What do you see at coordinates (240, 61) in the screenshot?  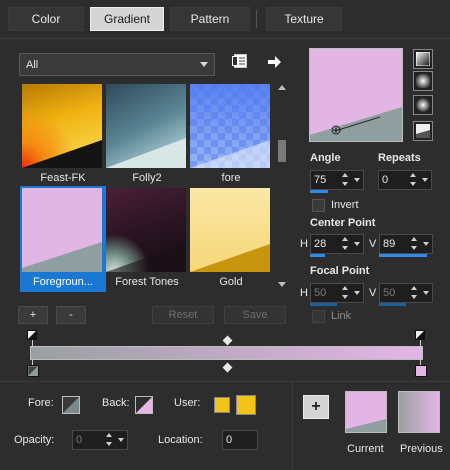 I see `library-icon` at bounding box center [240, 61].